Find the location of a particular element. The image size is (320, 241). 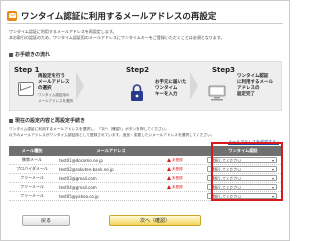

step-2-desc: お手元に届いた ワンタイム キーを入力 is located at coordinates (171, 88).